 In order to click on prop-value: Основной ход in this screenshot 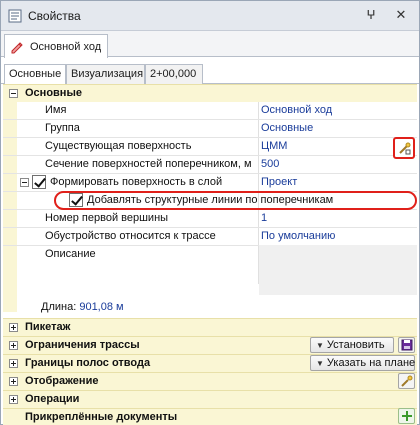, I will do `click(296, 110)`.